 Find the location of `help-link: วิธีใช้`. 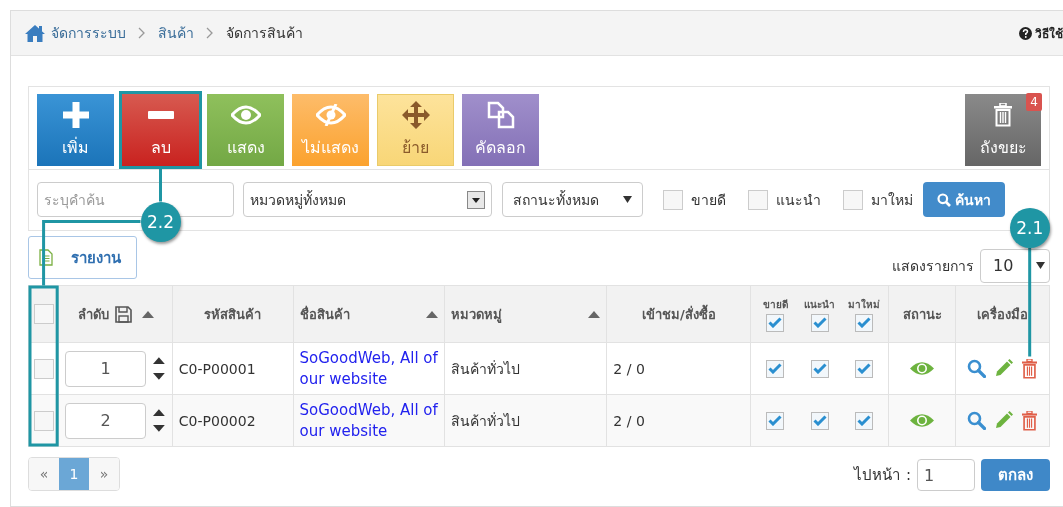

help-link: วิธีใช้ is located at coordinates (1049, 33).